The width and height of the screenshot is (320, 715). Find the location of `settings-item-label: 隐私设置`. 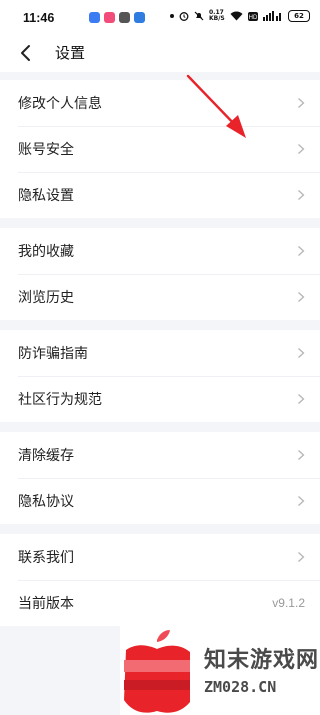

settings-item-label: 隐私设置 is located at coordinates (46, 196).